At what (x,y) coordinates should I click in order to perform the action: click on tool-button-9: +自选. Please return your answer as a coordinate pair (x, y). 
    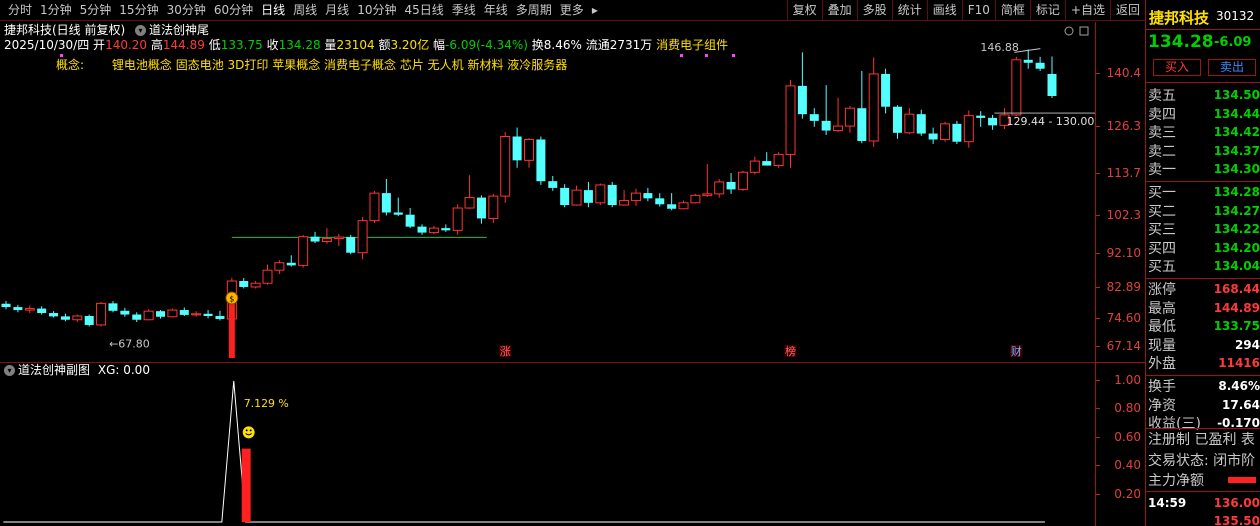
    Looking at the image, I should click on (1087, 10).